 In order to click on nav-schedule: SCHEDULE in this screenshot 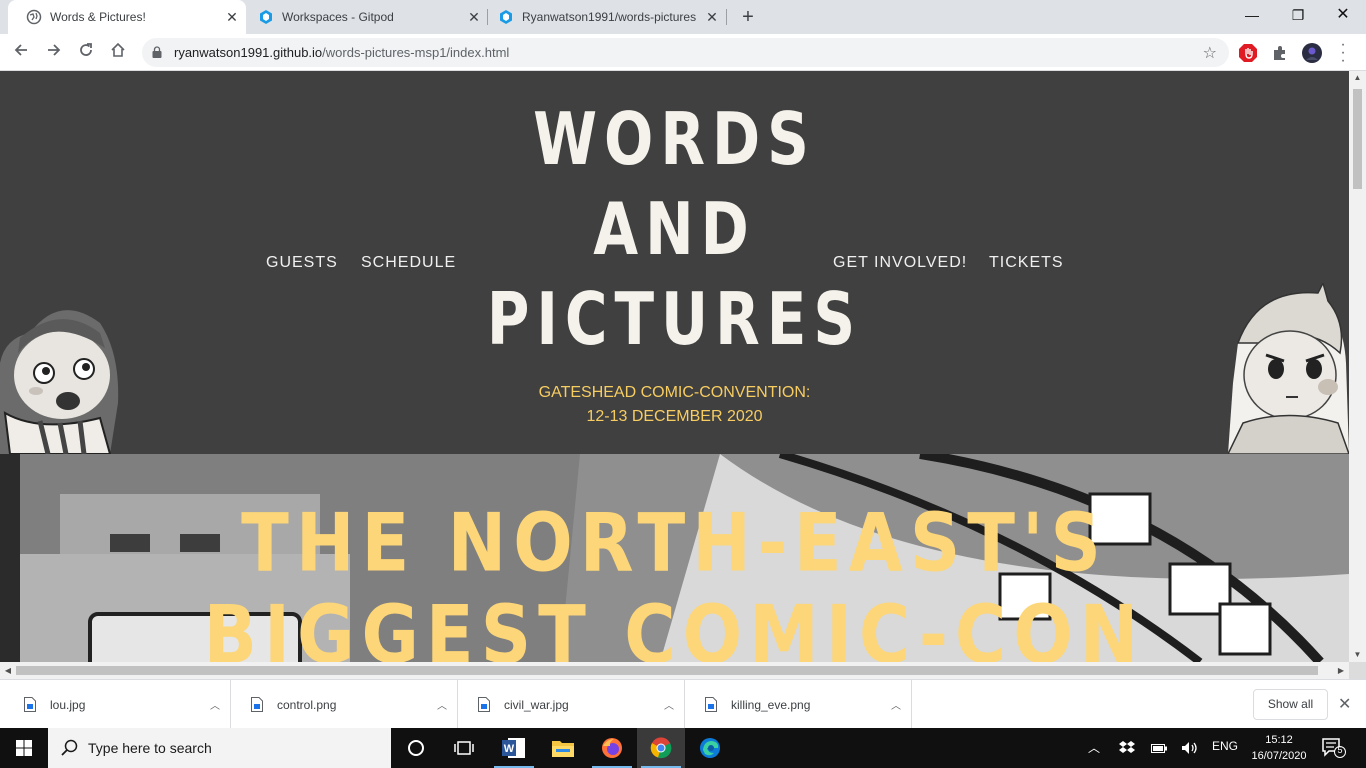, I will do `click(408, 263)`.